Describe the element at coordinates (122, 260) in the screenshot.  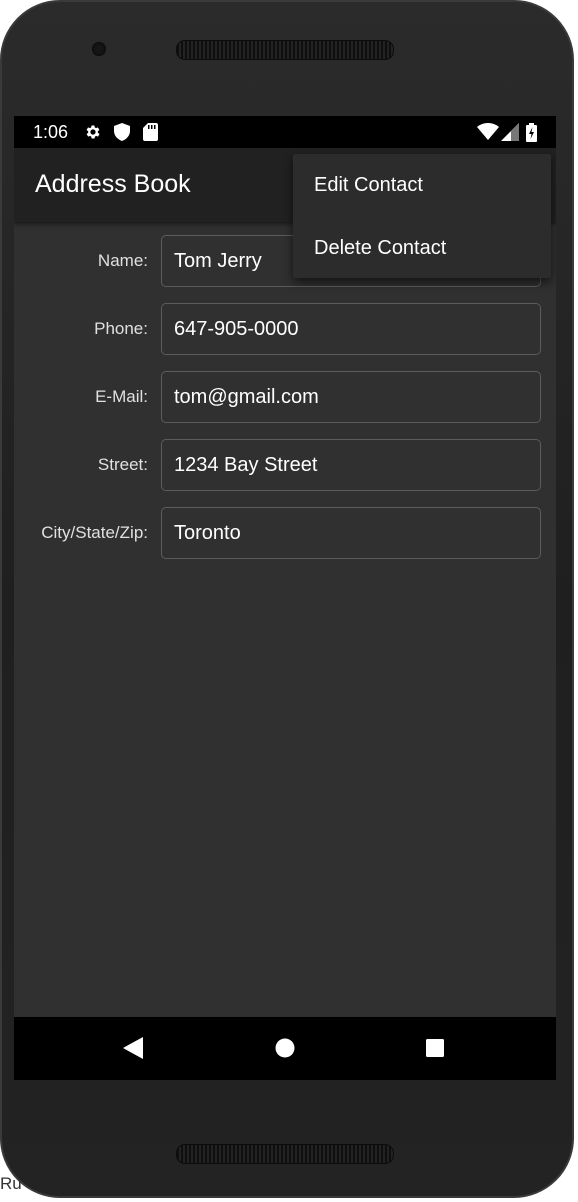
I see `name-label: Name:` at that location.